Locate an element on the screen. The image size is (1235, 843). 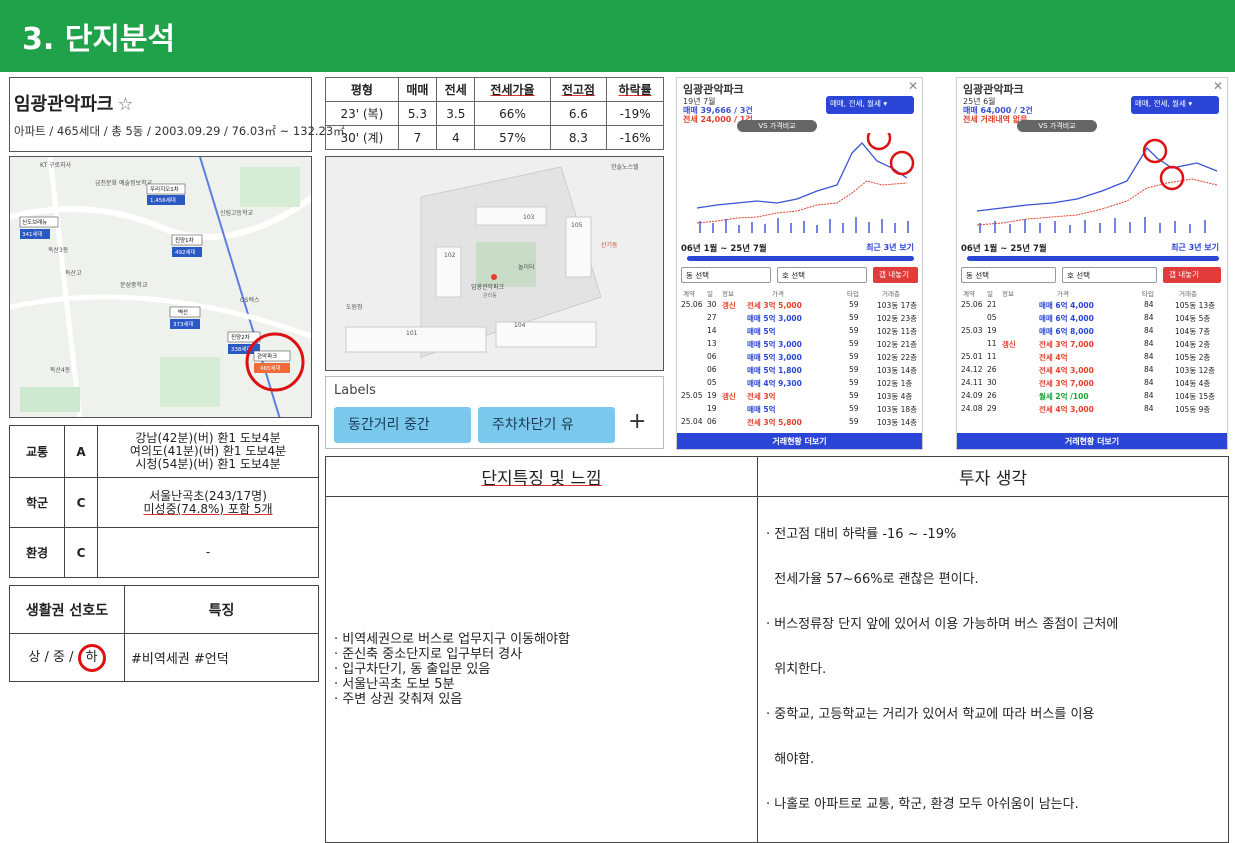
building-label: 104 is located at coordinates (520, 325).